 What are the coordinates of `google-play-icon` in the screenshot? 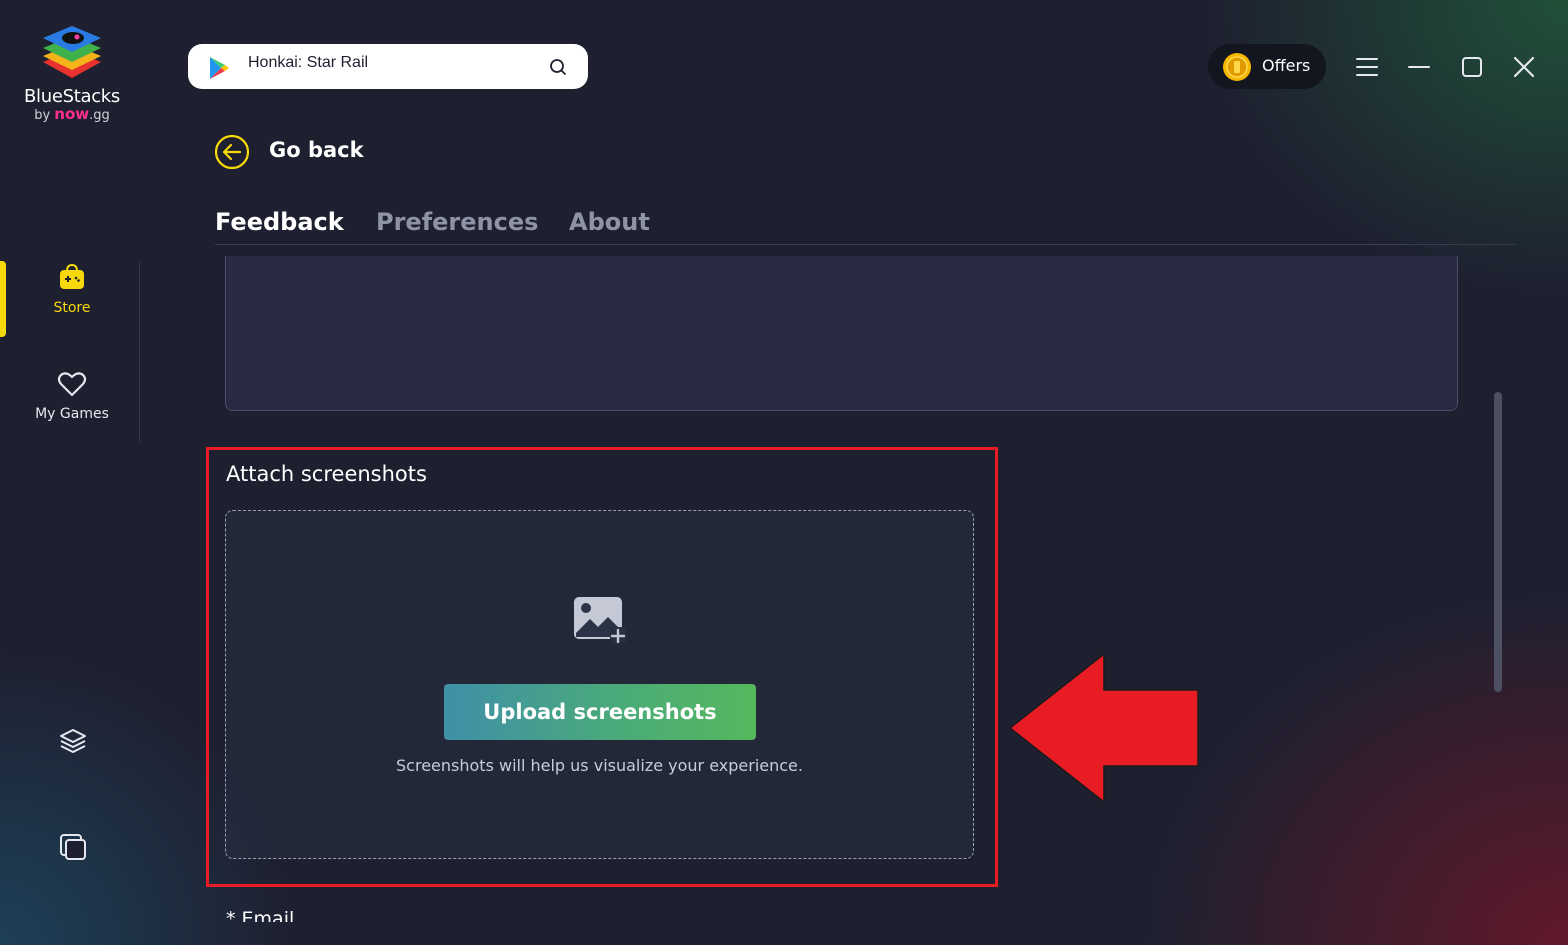 It's located at (219, 68).